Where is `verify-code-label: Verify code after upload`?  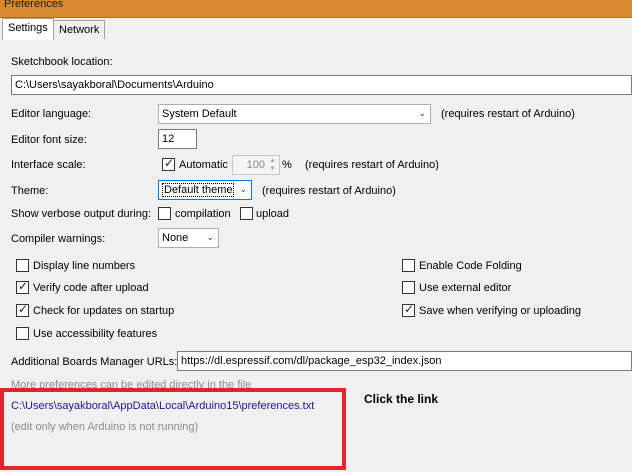 verify-code-label: Verify code after upload is located at coordinates (91, 288).